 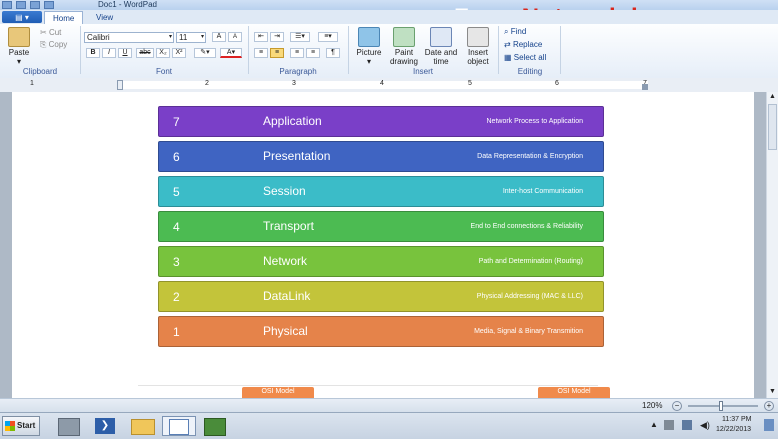 What do you see at coordinates (381, 296) in the screenshot?
I see `osi-layer-row: 2 DataLink Physical Addressing (MAC & LLC)` at bounding box center [381, 296].